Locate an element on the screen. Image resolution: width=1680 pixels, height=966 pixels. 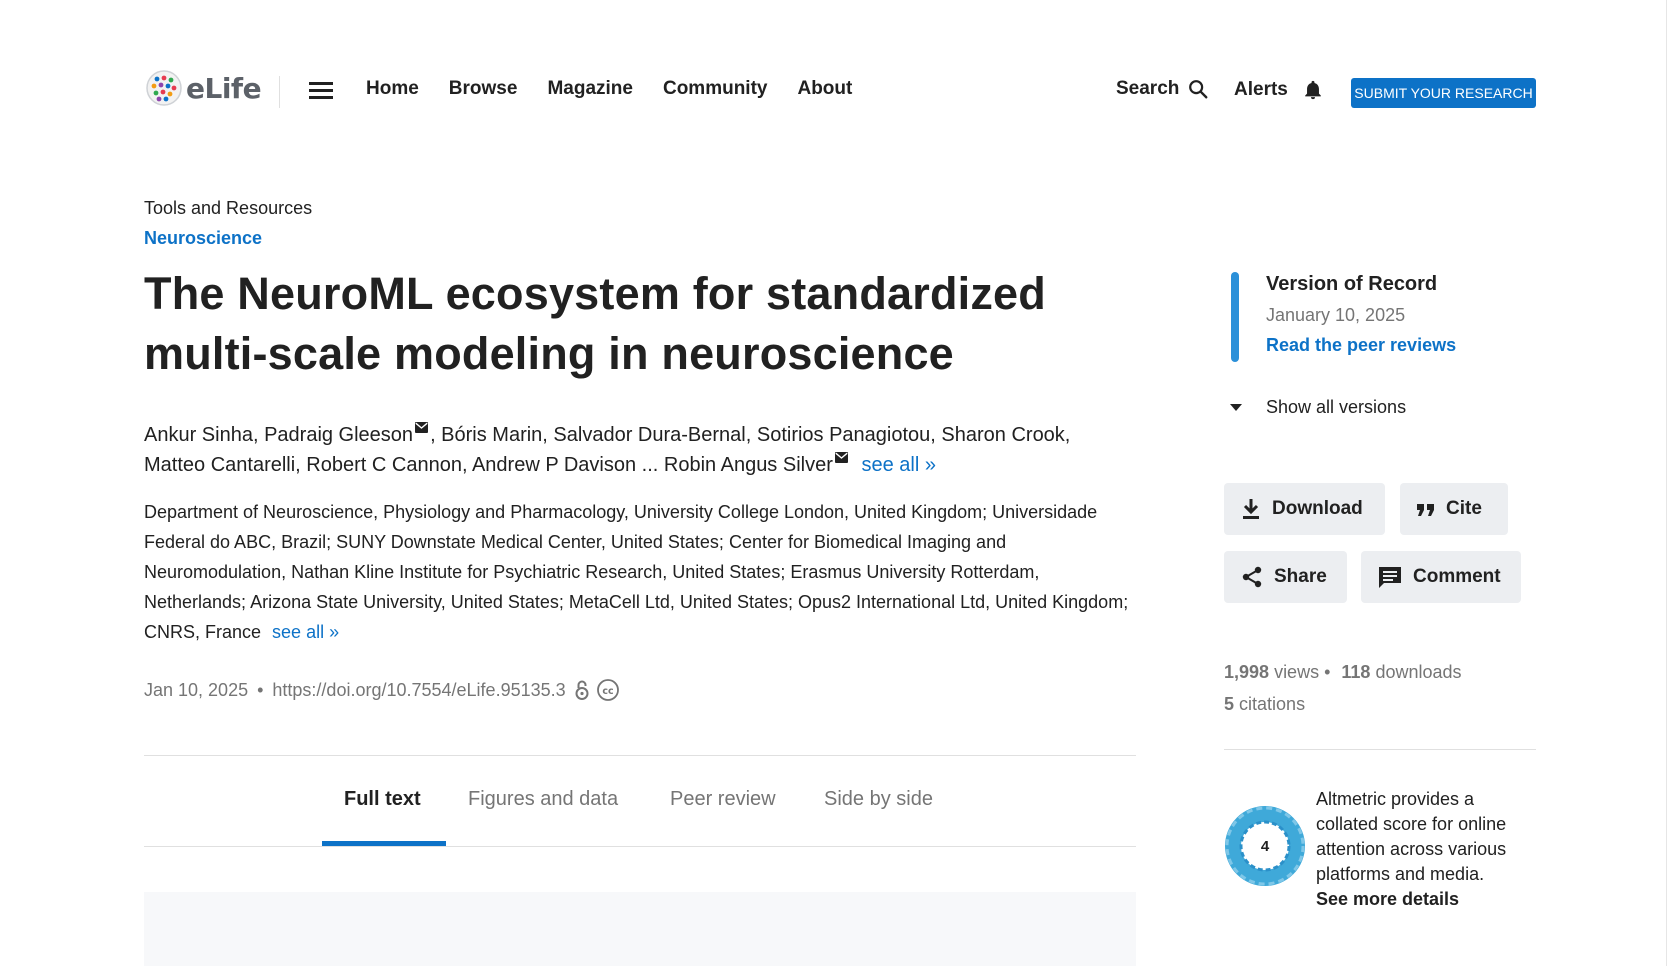
search-link: Search is located at coordinates (1162, 89).